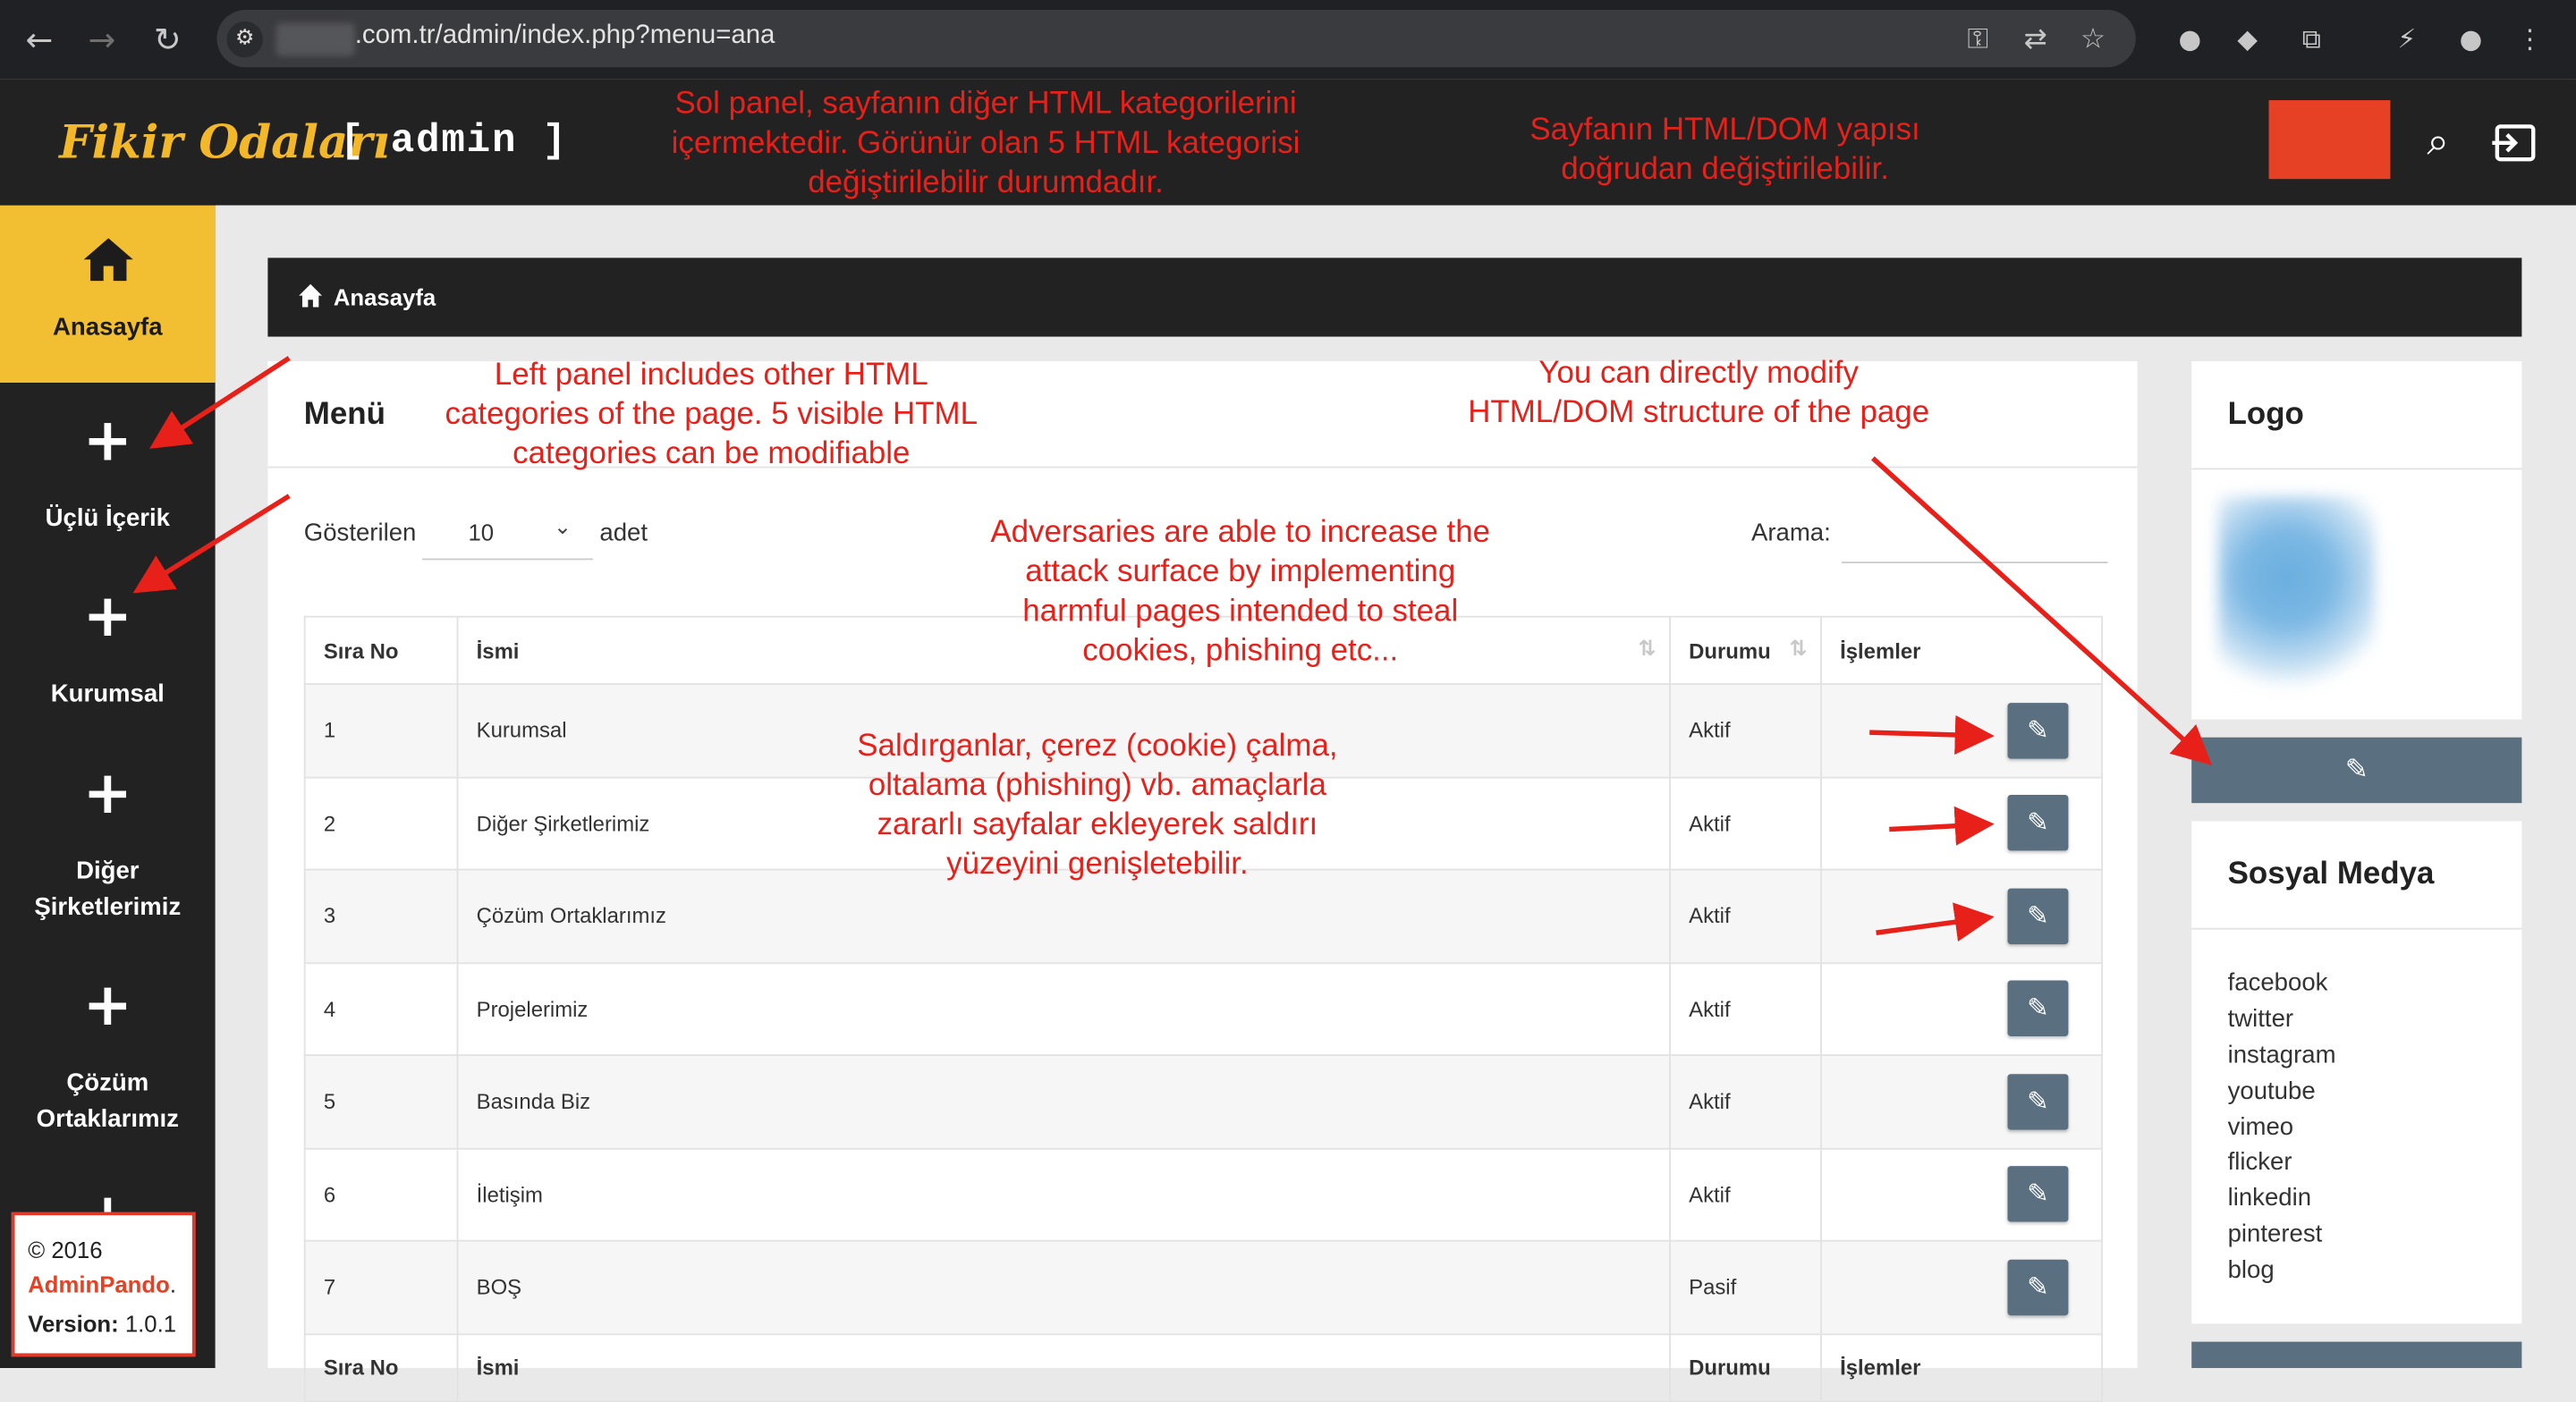 The width and height of the screenshot is (2576, 1402). What do you see at coordinates (108, 843) in the screenshot?
I see `sidebar-item-diger-sirketlerimiz: + Diğer Şirketlerimiz` at bounding box center [108, 843].